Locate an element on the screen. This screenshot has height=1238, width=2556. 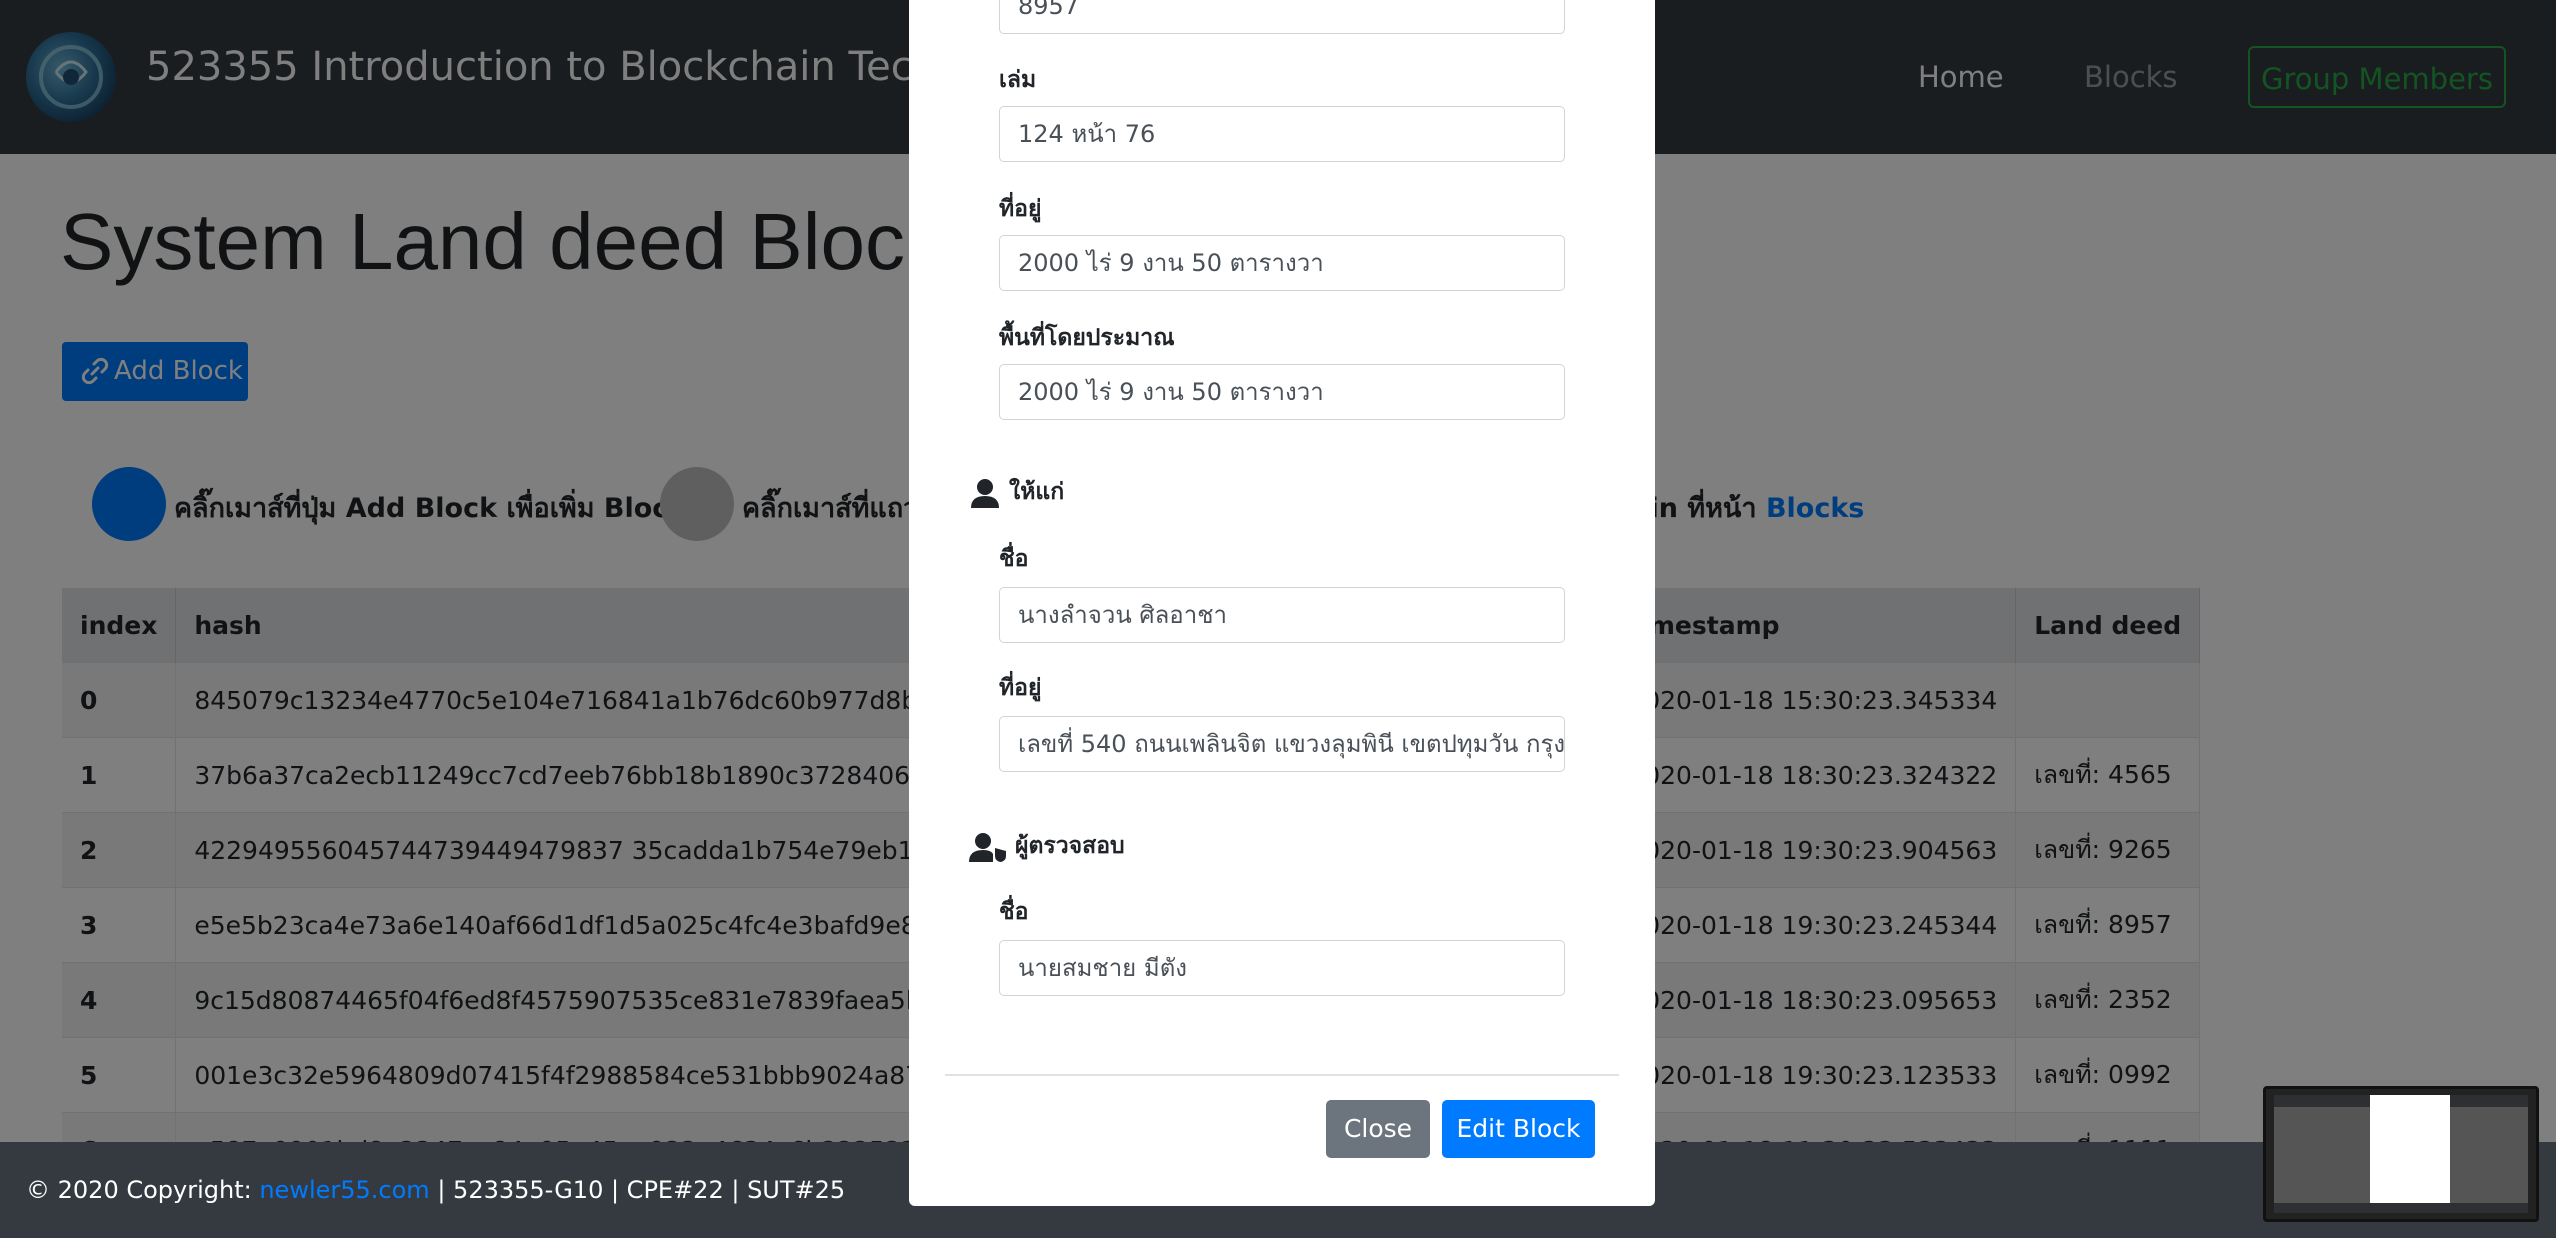
grantee-section-heading: ให้แก่ is located at coordinates (1016, 492).